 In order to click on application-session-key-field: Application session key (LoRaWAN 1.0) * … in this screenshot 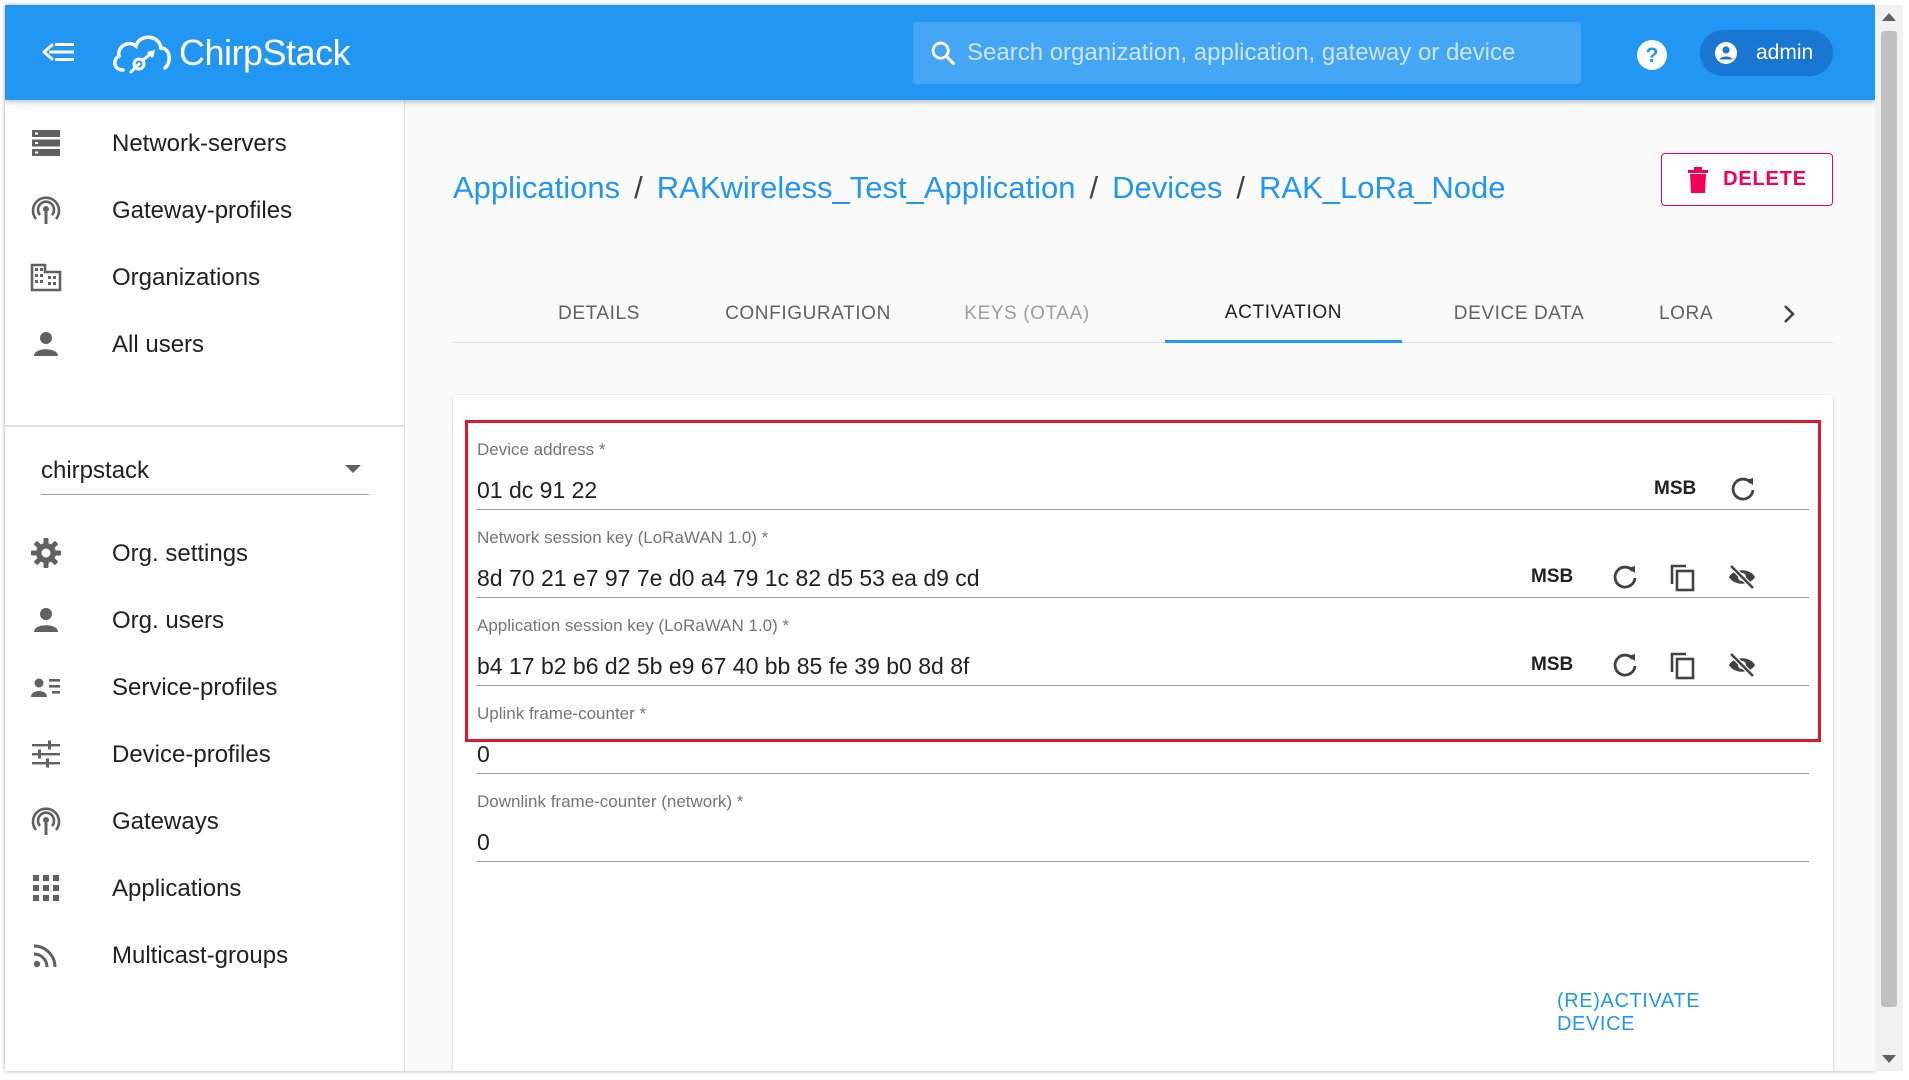, I will do `click(1143, 664)`.